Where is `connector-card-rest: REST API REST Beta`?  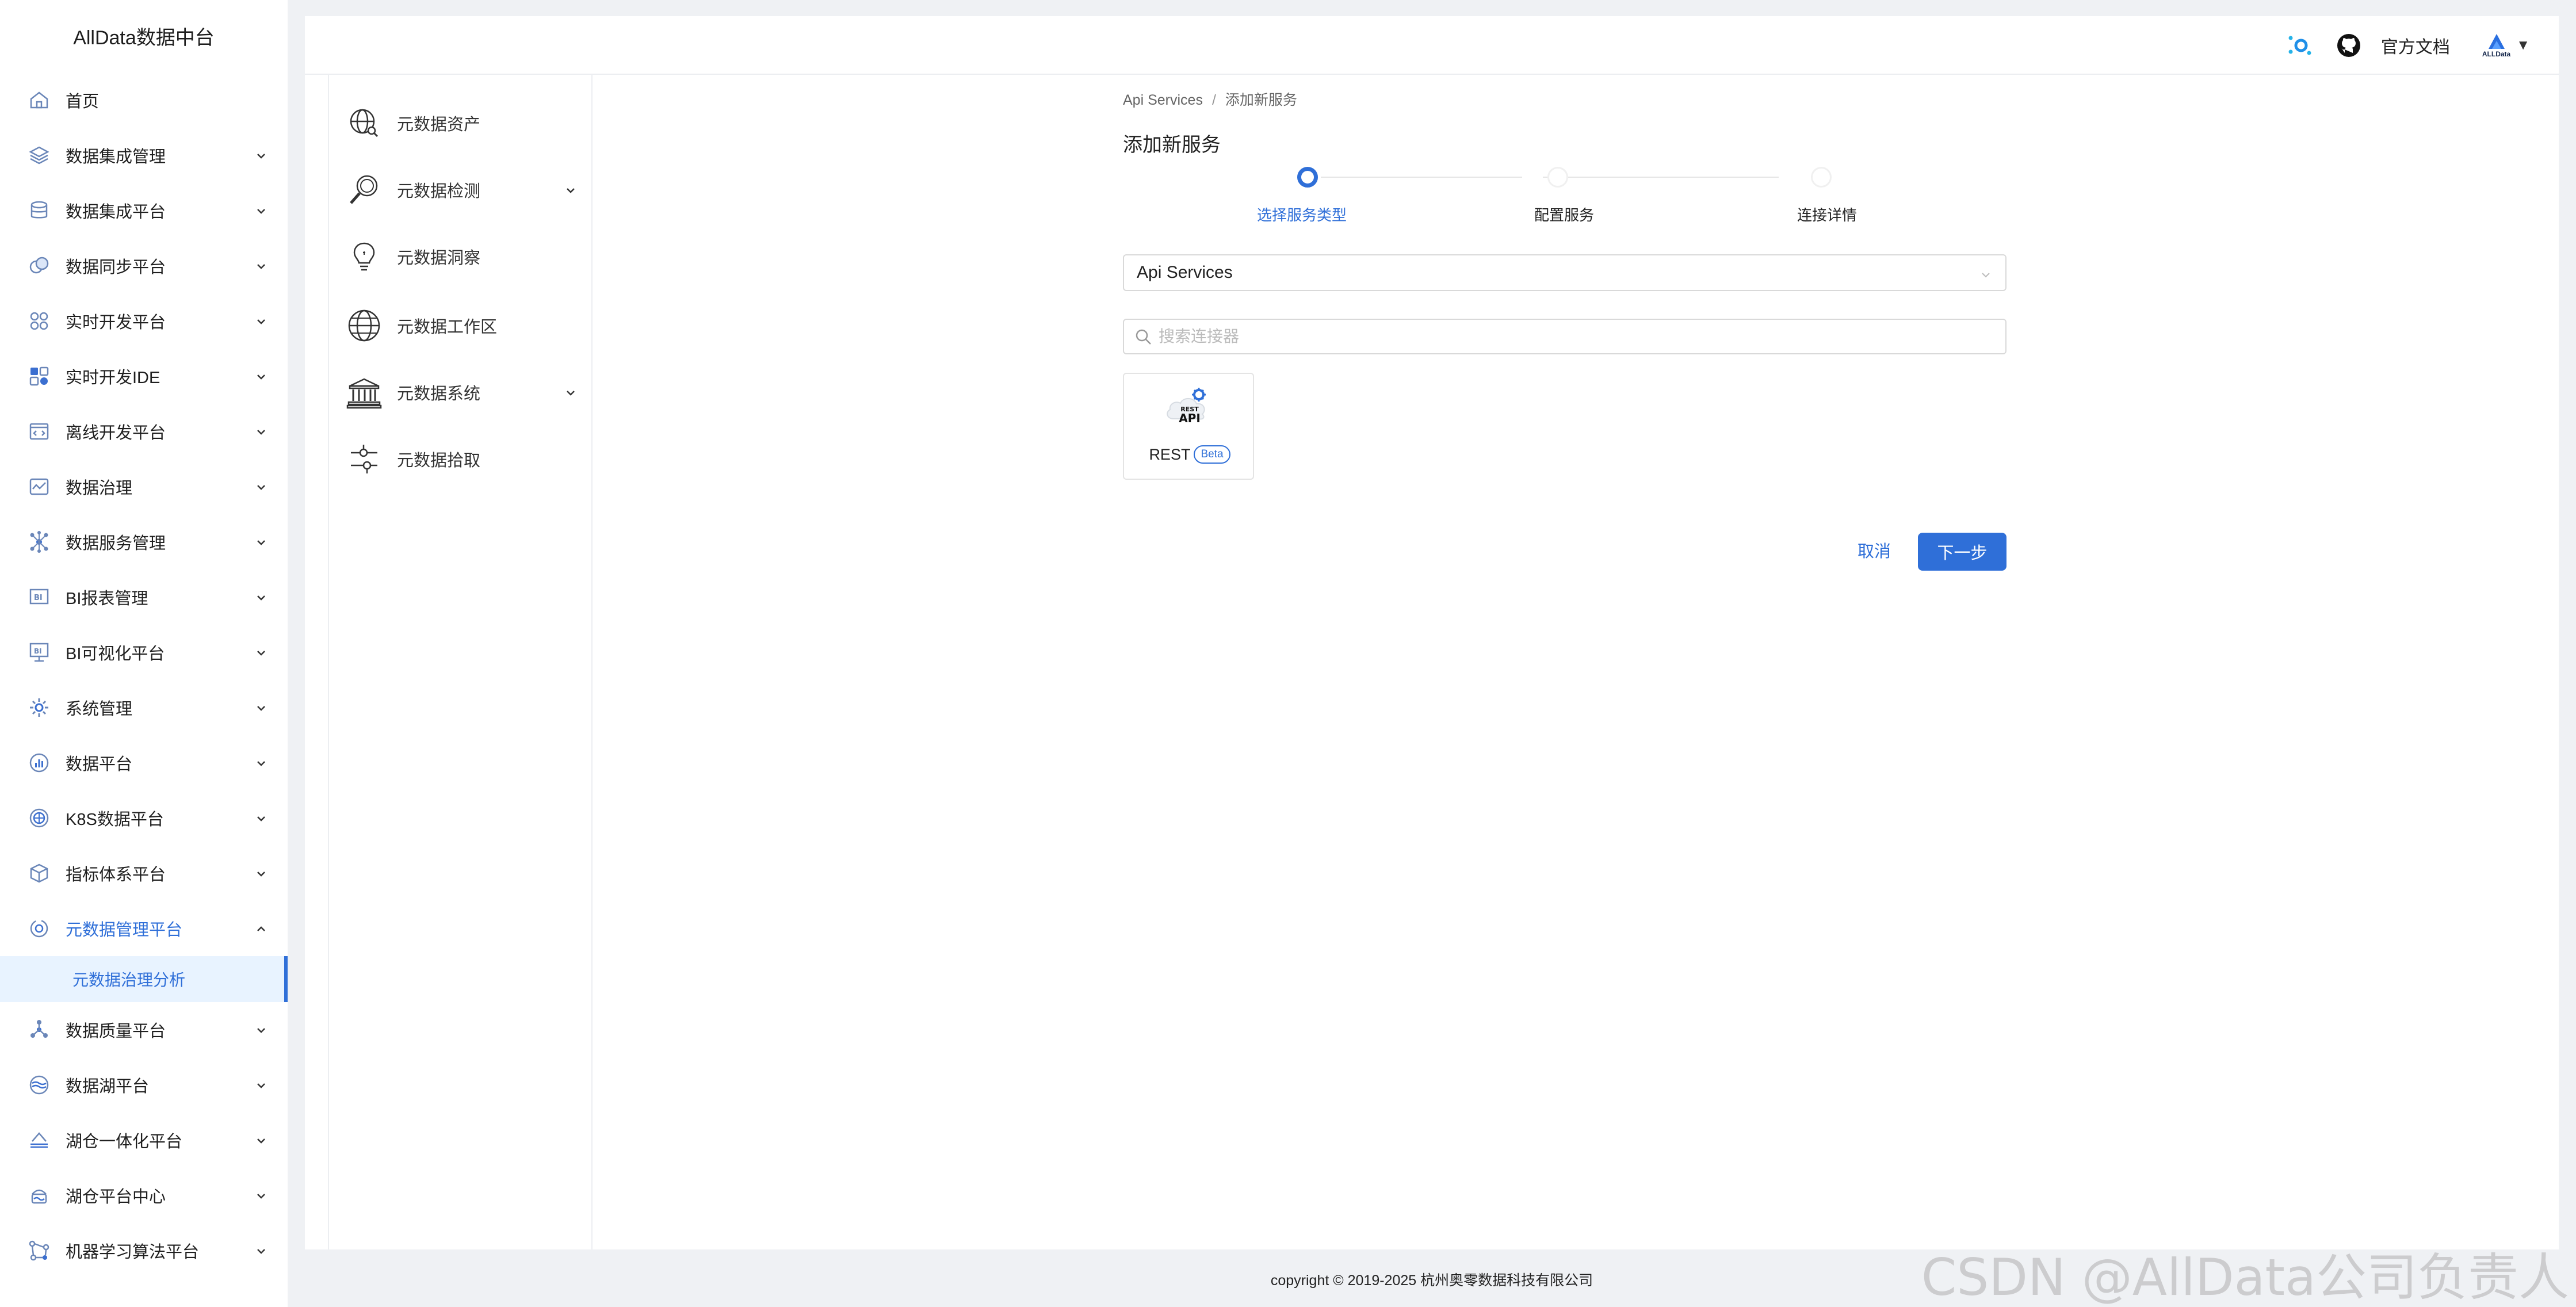
connector-card-rest: REST API REST Beta is located at coordinates (1188, 426).